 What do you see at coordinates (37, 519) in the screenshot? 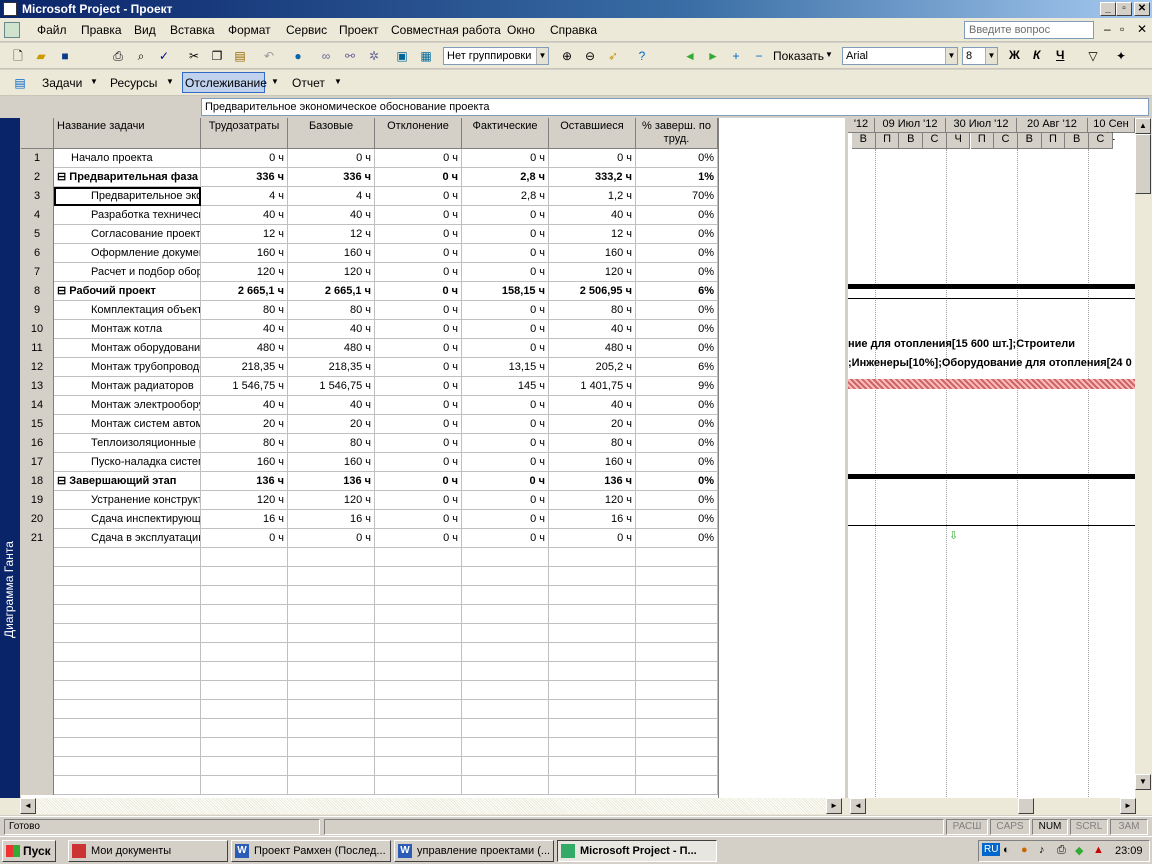
I see `row-number: 20` at bounding box center [37, 519].